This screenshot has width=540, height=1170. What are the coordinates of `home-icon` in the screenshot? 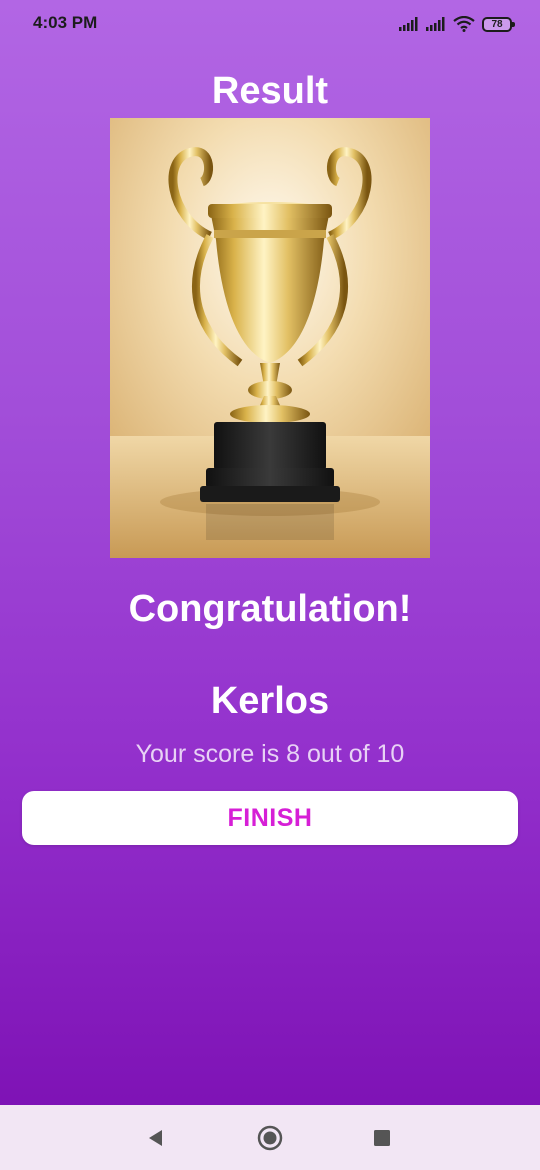 It's located at (270, 1138).